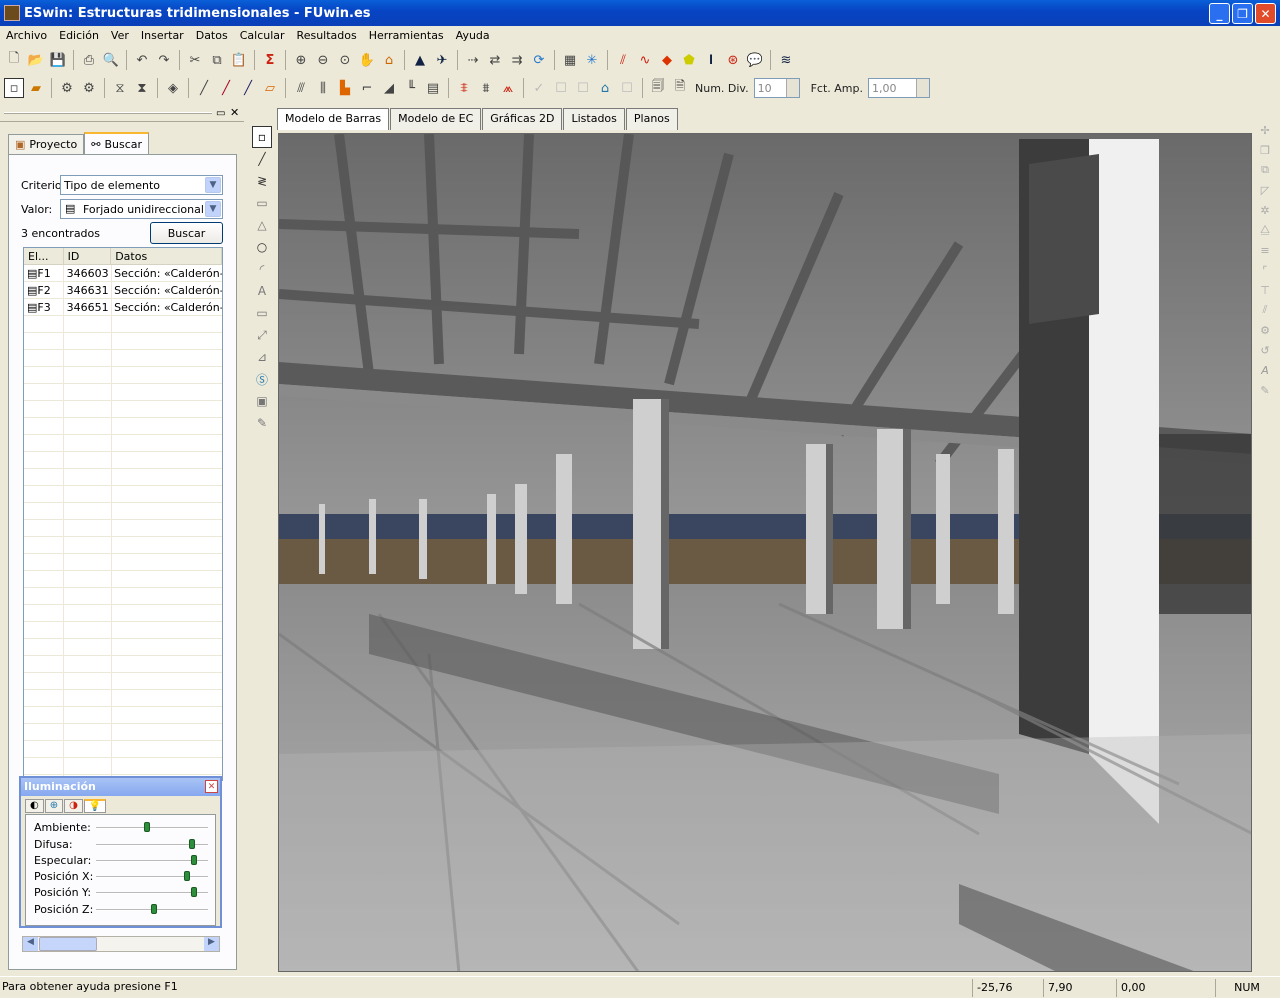 The height and width of the screenshot is (998, 1280). I want to click on posicion-y-slider, so click(152, 892).